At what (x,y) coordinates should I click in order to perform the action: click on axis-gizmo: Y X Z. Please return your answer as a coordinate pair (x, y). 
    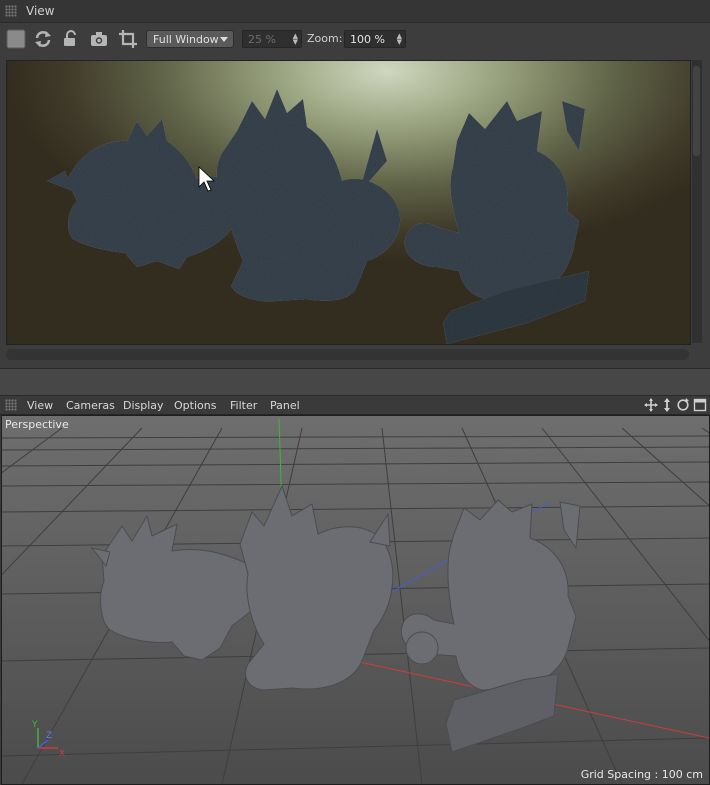
    Looking at the image, I should click on (48, 739).